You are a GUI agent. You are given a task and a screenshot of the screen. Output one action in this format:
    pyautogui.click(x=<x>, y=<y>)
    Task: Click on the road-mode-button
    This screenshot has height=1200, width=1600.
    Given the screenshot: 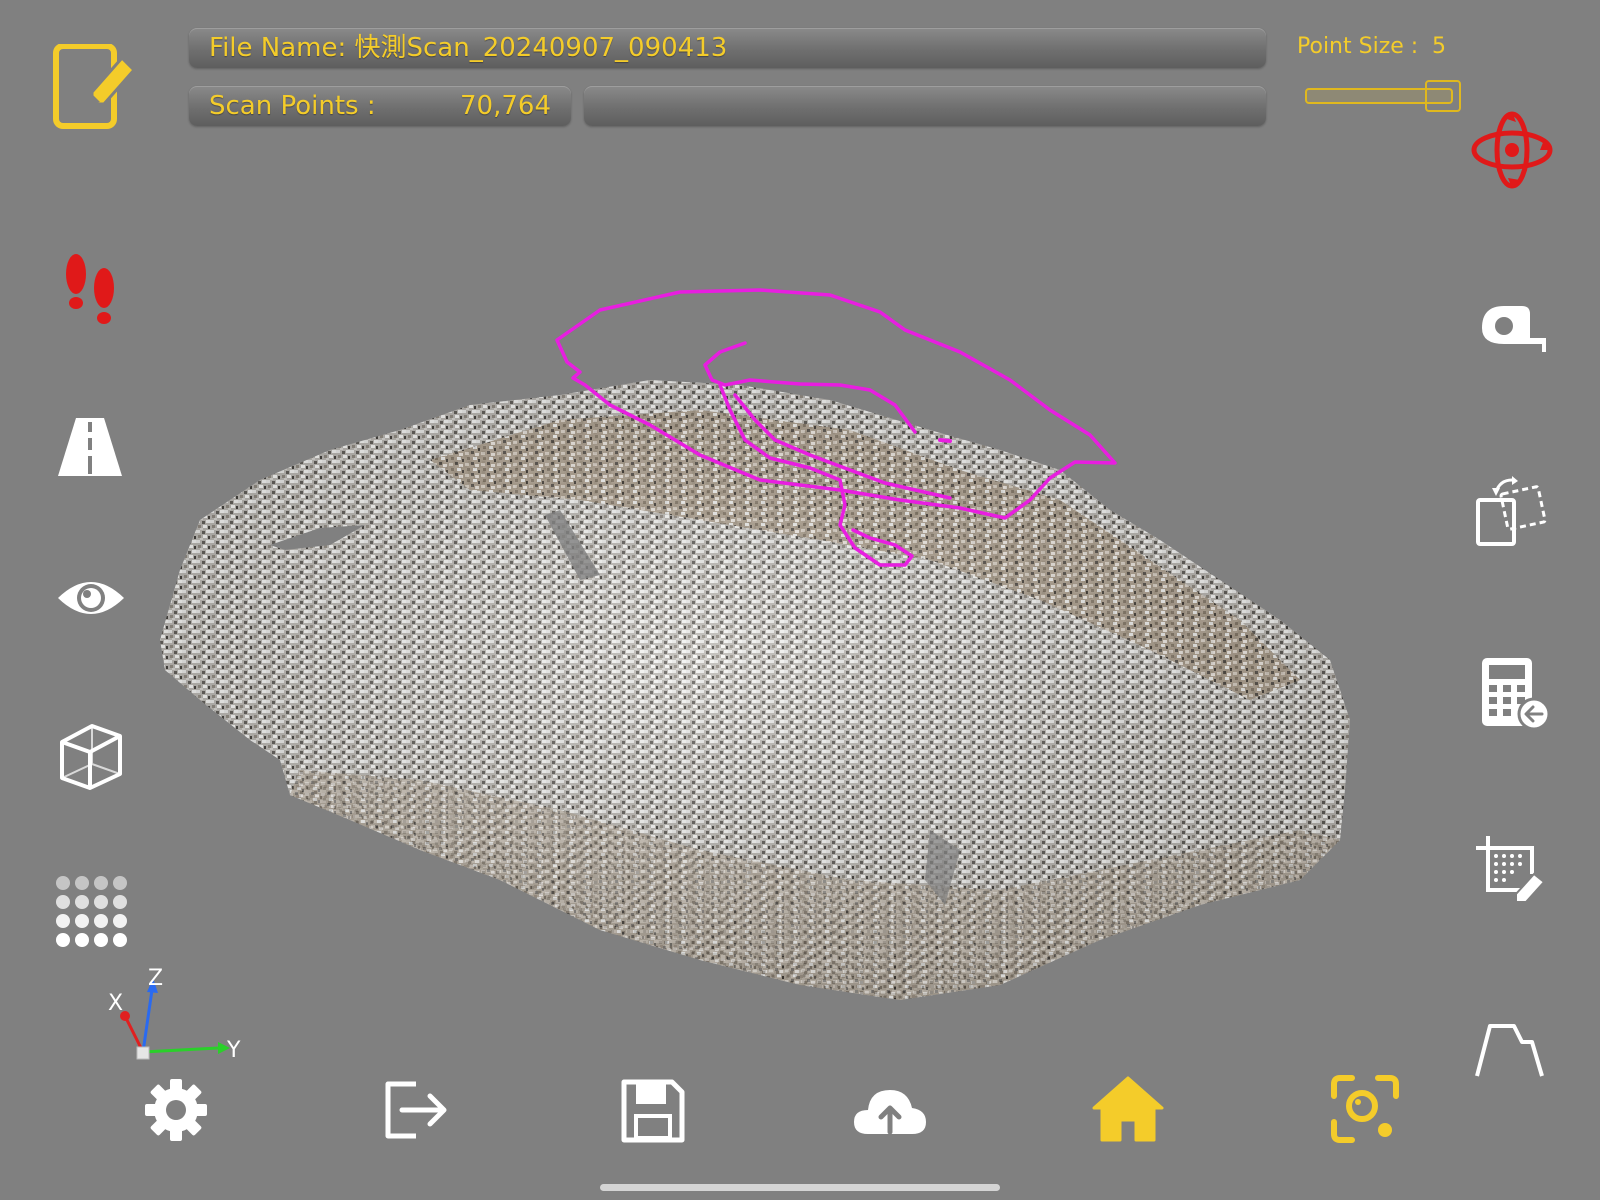 What is the action you would take?
    pyautogui.click(x=90, y=447)
    